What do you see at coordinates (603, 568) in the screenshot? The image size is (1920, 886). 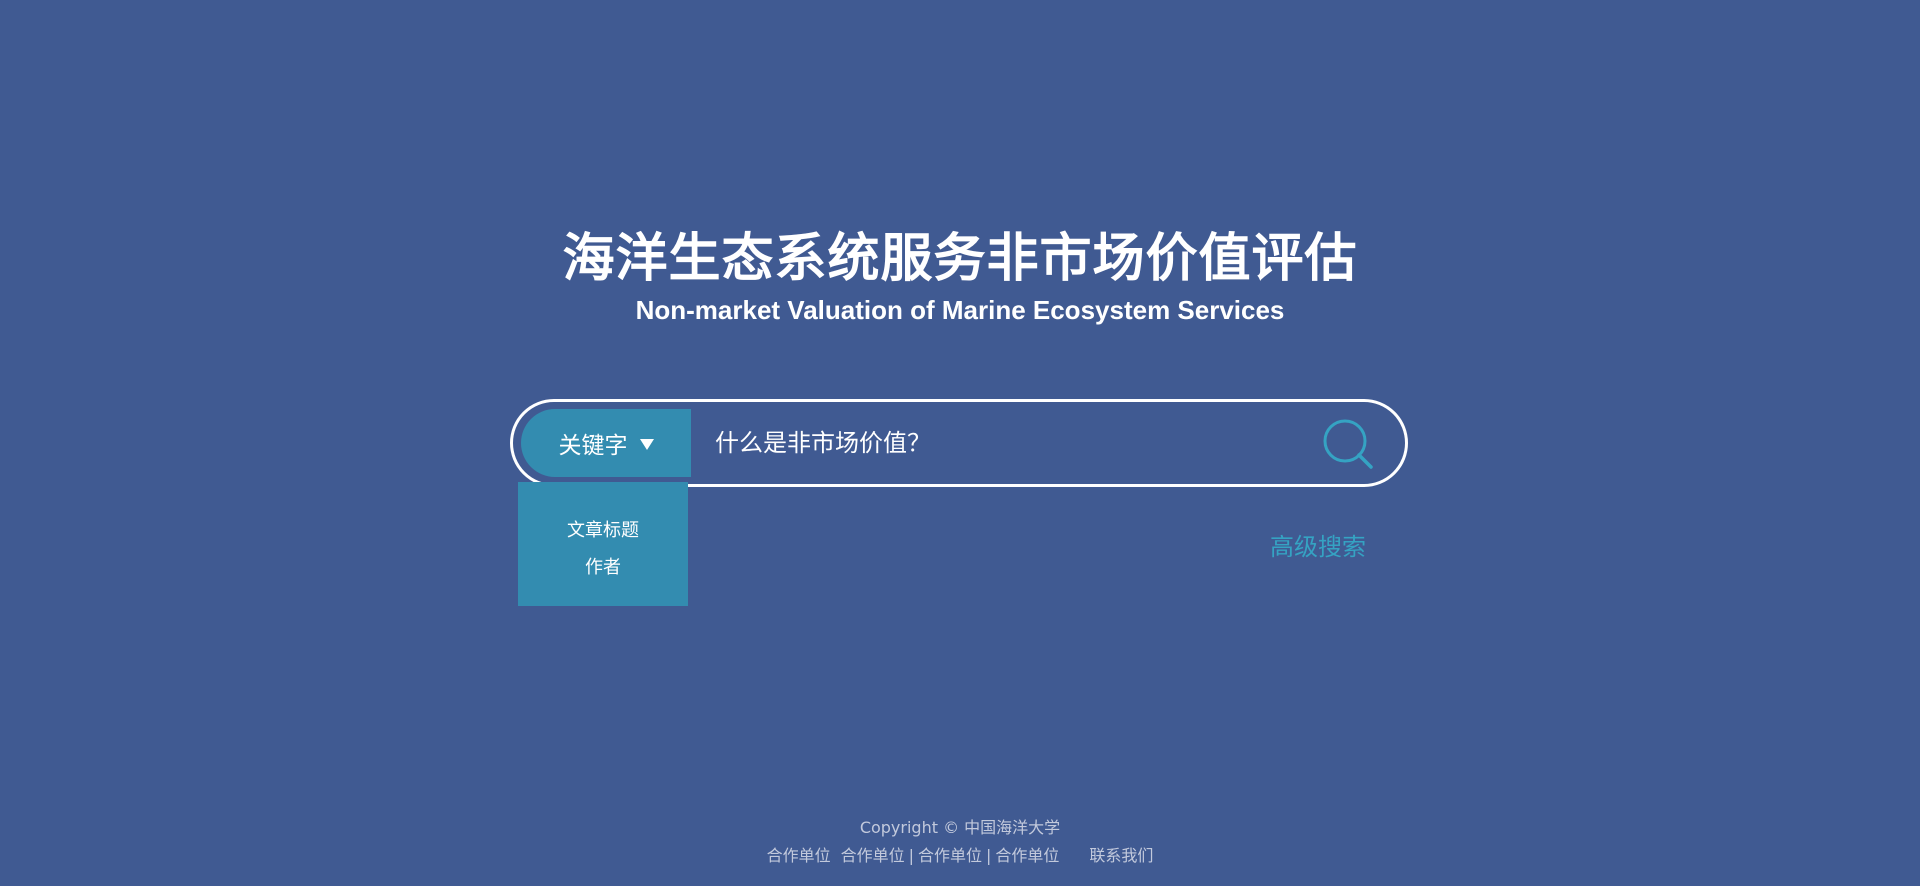 I see `dropdown-option-author: 作者` at bounding box center [603, 568].